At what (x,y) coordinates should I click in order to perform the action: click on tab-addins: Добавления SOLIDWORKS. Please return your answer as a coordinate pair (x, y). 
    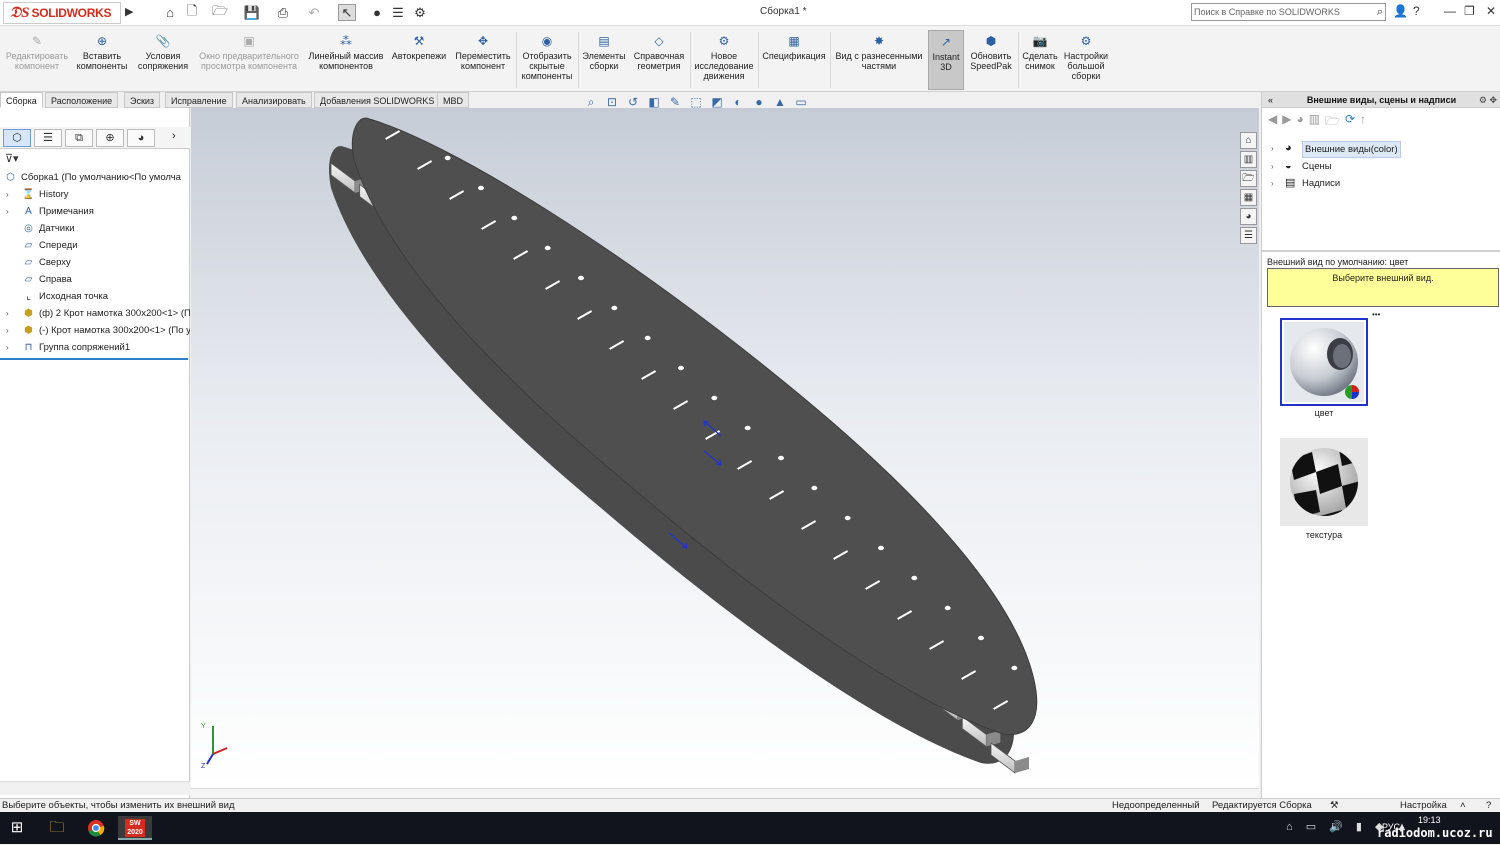
    Looking at the image, I should click on (377, 100).